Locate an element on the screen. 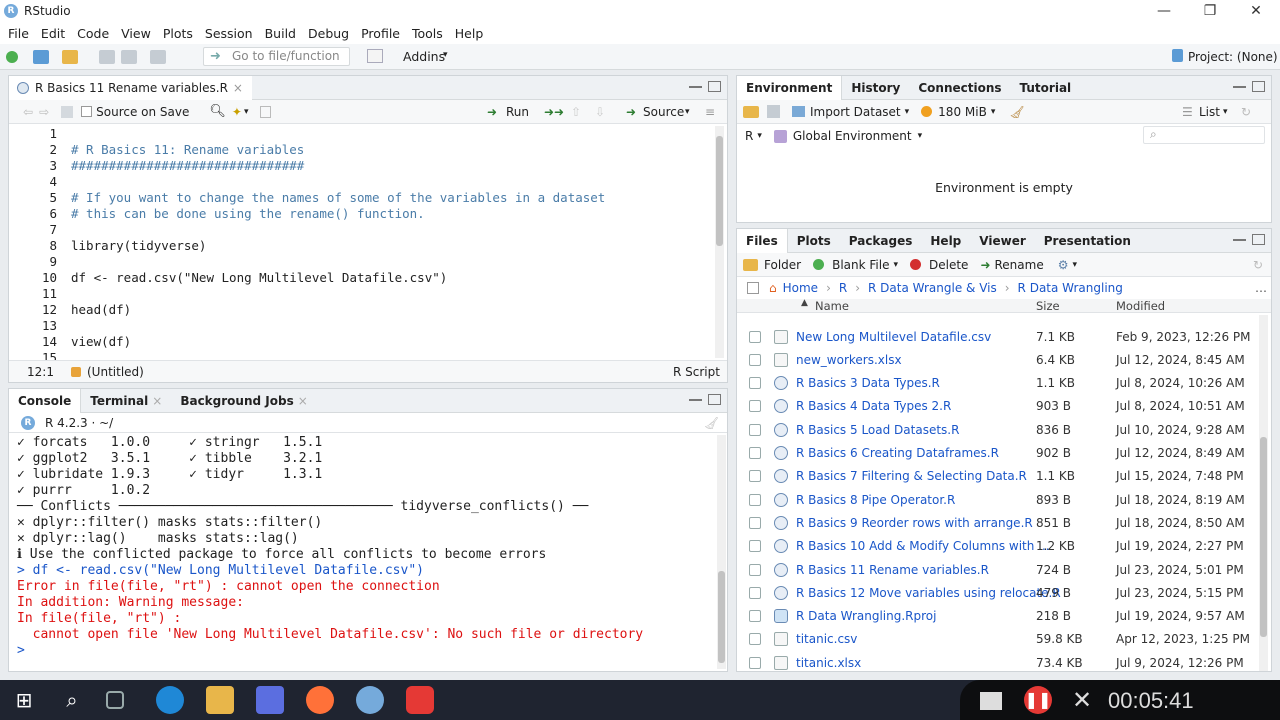 This screenshot has width=1280, height=720. tab-packages: Packages is located at coordinates (881, 241).